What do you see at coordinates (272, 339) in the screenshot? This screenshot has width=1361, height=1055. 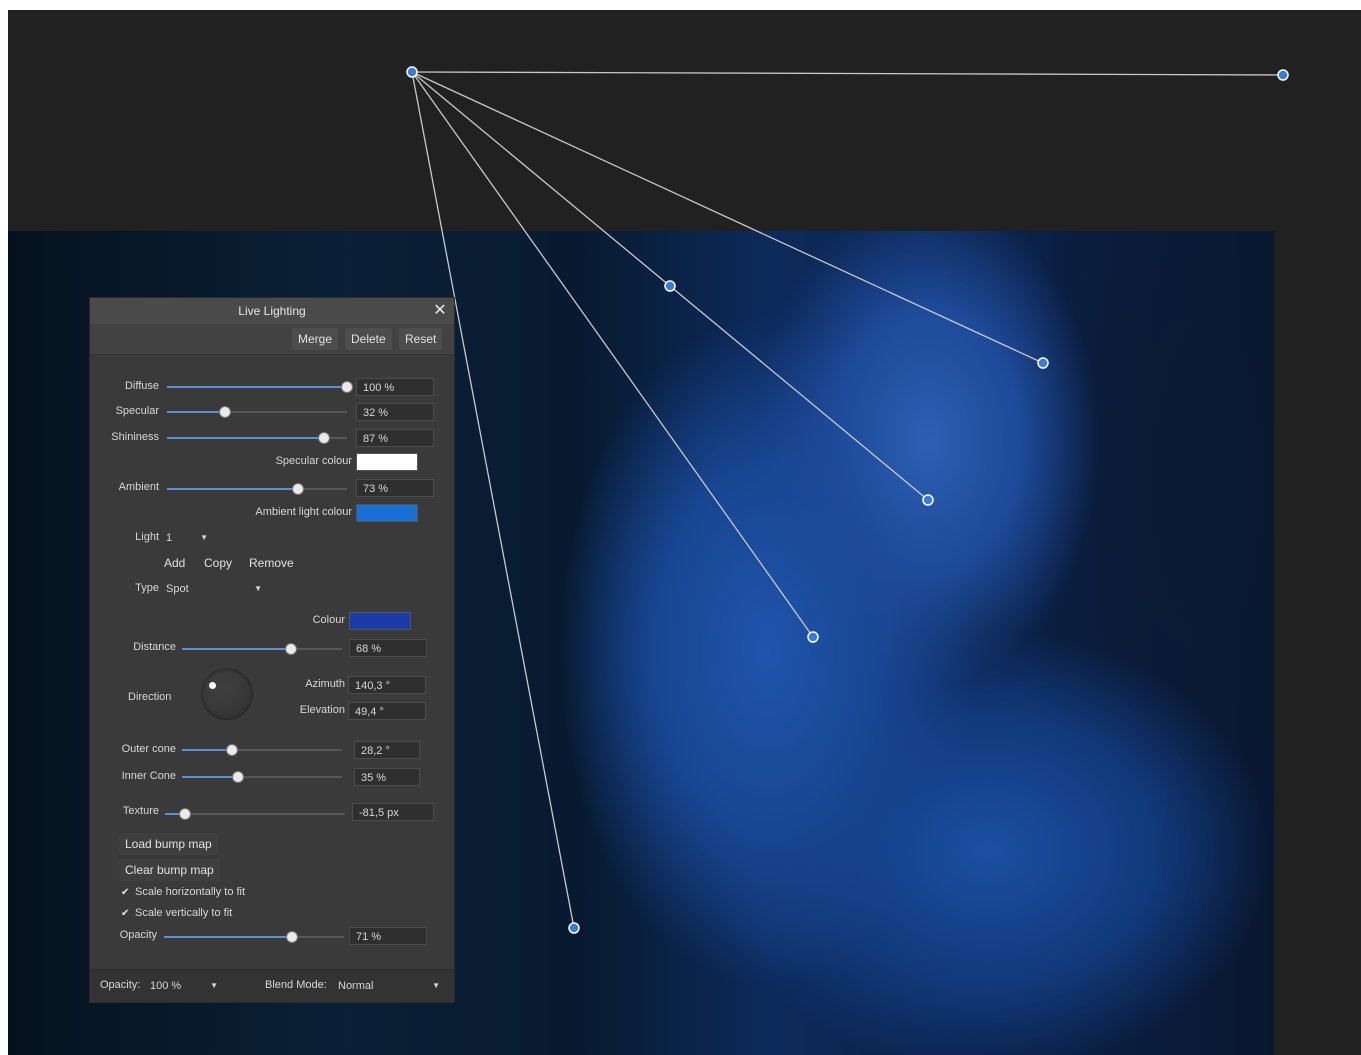 I see `panel-toolbar: Merge Delete Reset` at bounding box center [272, 339].